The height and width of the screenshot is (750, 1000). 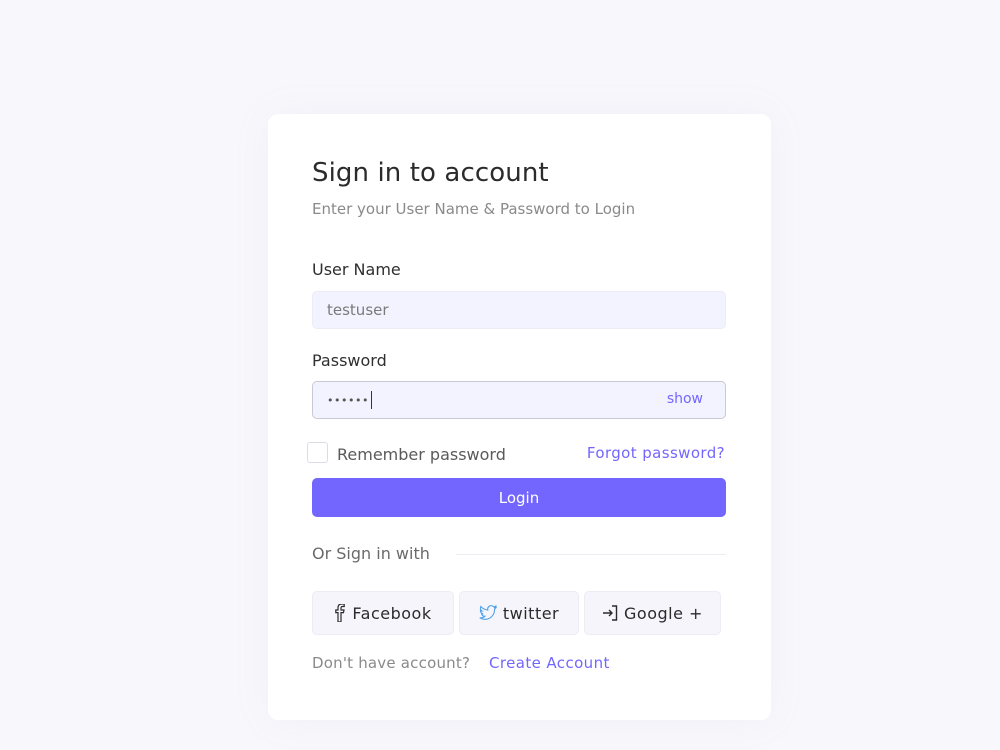 What do you see at coordinates (371, 400) in the screenshot?
I see `text-caret` at bounding box center [371, 400].